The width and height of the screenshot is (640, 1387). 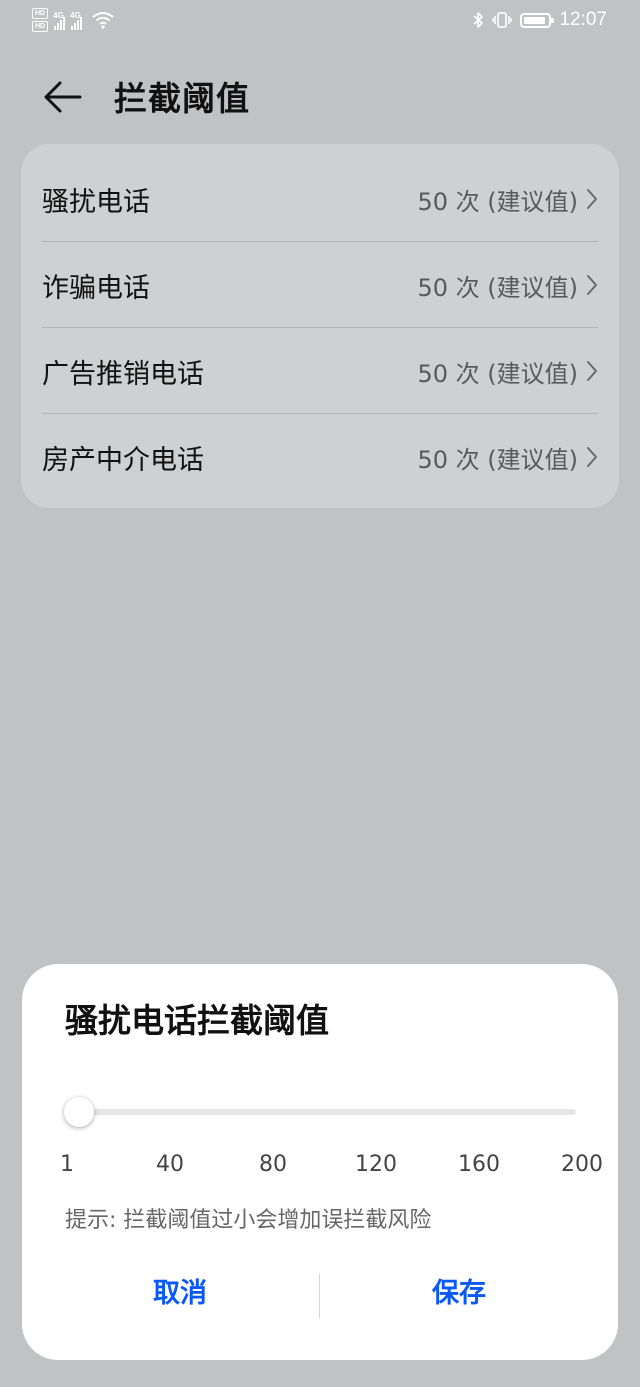 What do you see at coordinates (79, 1112) in the screenshot?
I see `slider-thumb` at bounding box center [79, 1112].